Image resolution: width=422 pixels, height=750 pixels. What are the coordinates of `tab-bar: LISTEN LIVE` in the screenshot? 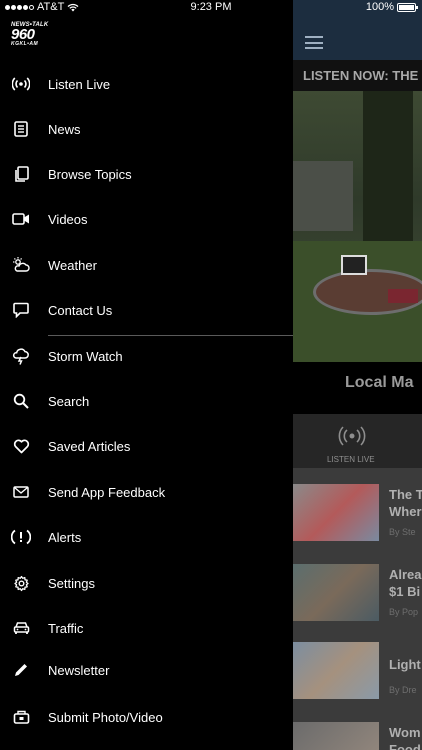 It's located at (357, 441).